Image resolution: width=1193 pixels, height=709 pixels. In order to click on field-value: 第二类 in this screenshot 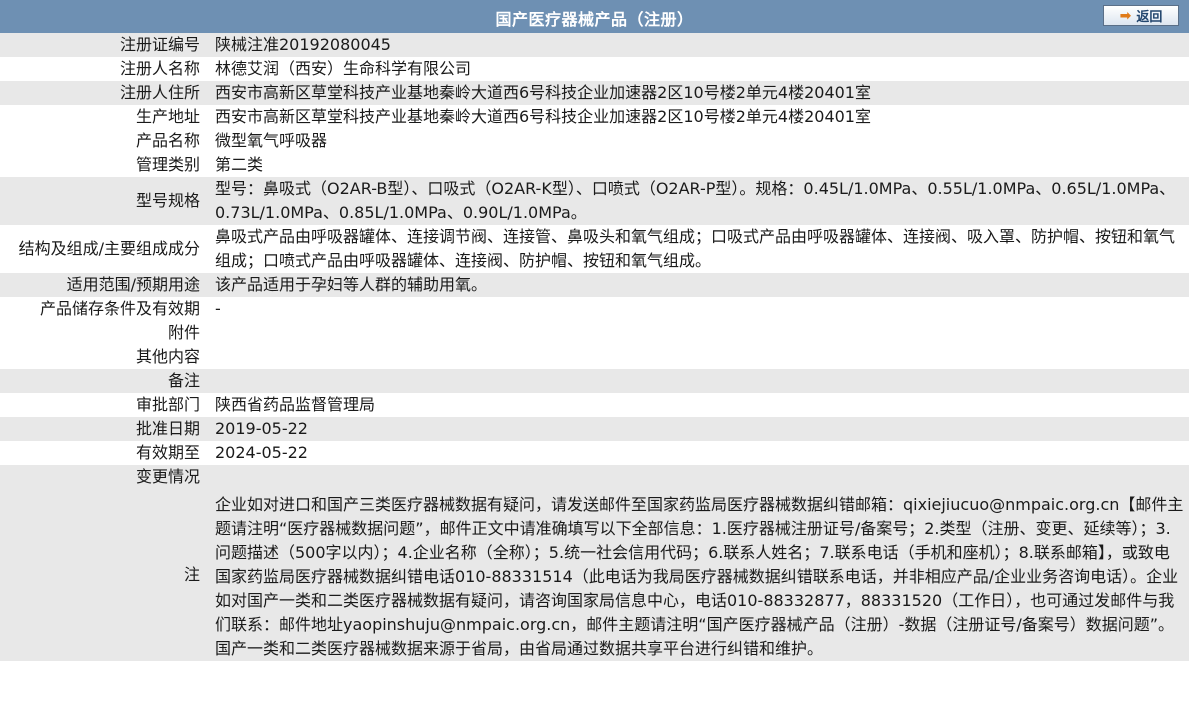, I will do `click(239, 164)`.